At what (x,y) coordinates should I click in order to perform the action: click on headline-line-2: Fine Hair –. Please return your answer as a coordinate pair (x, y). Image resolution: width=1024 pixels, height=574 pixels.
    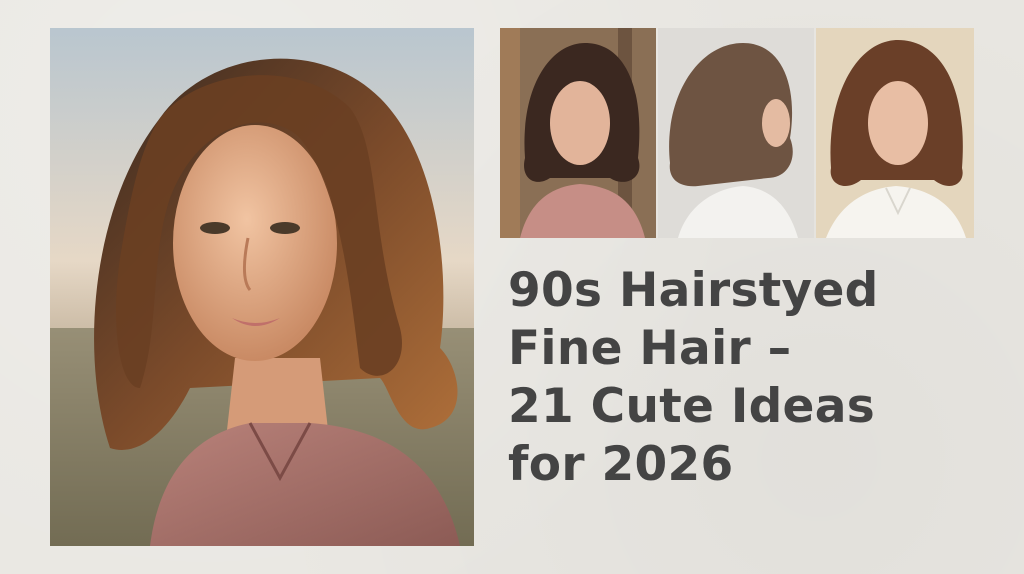
    Looking at the image, I should click on (650, 348).